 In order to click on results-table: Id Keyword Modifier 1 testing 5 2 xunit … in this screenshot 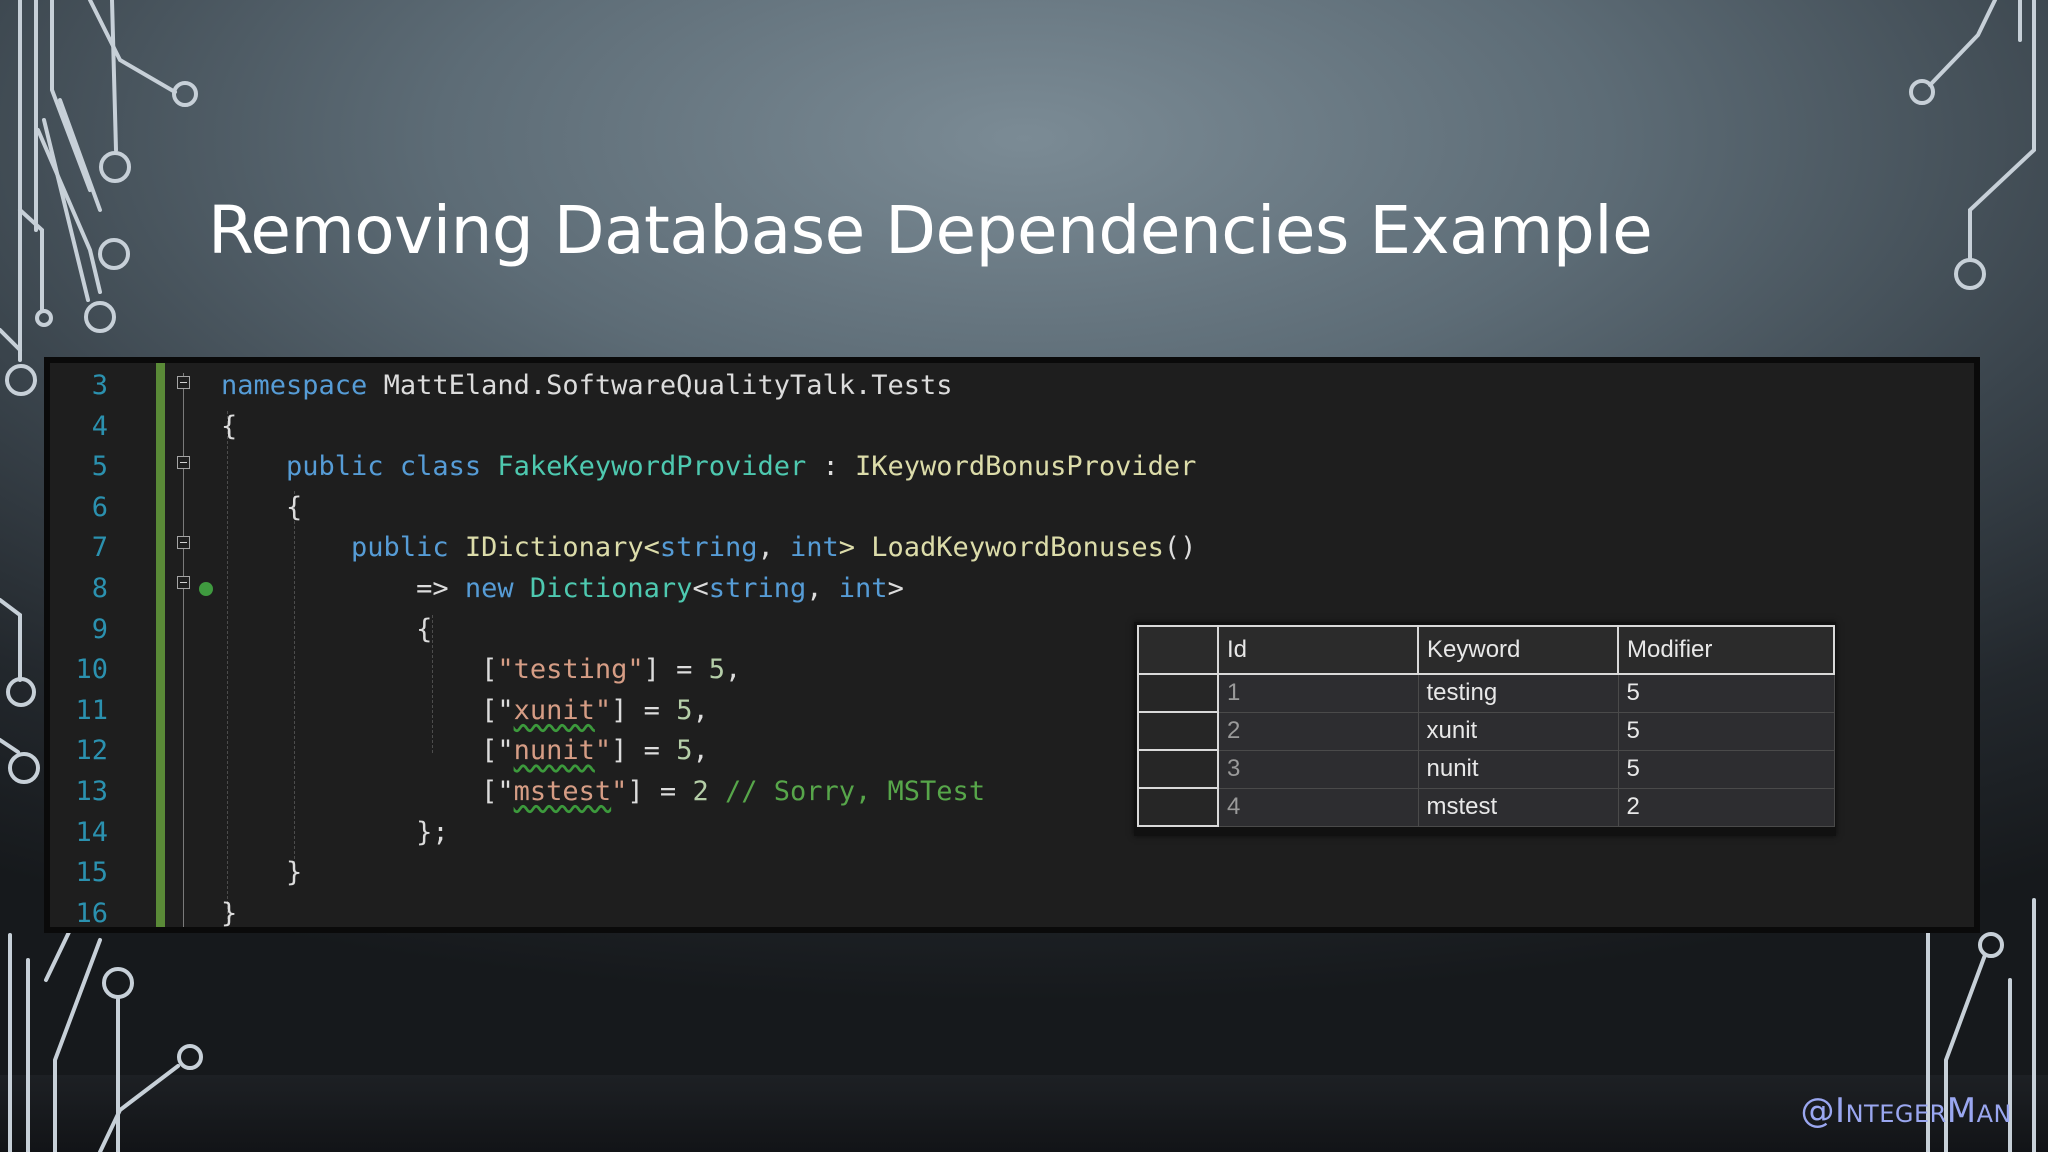, I will do `click(1486, 726)`.